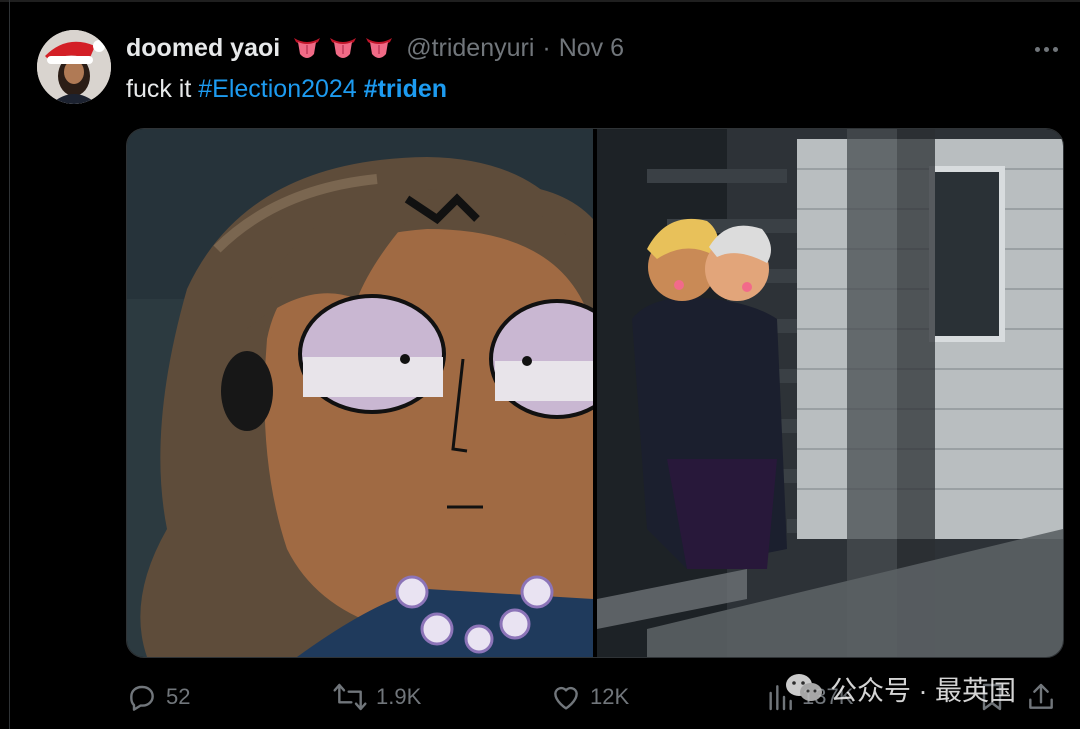  I want to click on share-icon, so click(1041, 696).